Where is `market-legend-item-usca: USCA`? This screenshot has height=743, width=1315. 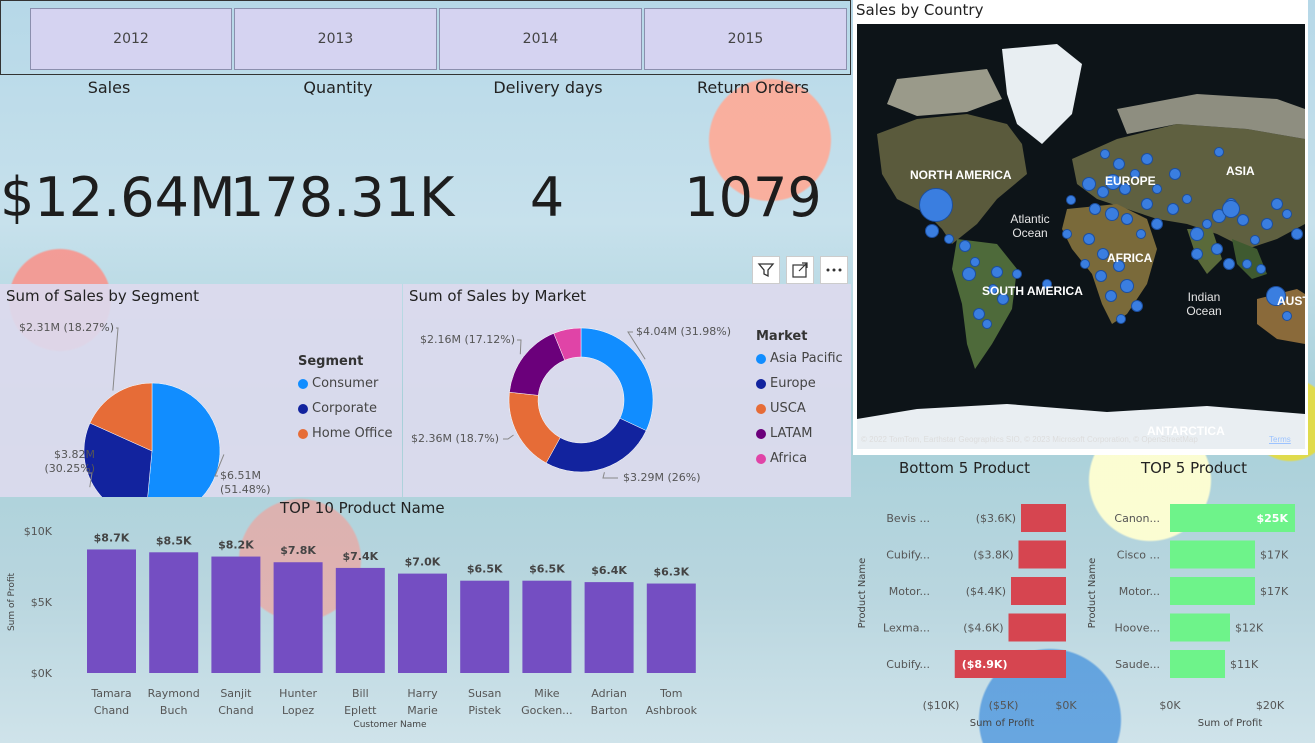
market-legend-item-usca: USCA is located at coordinates (799, 408).